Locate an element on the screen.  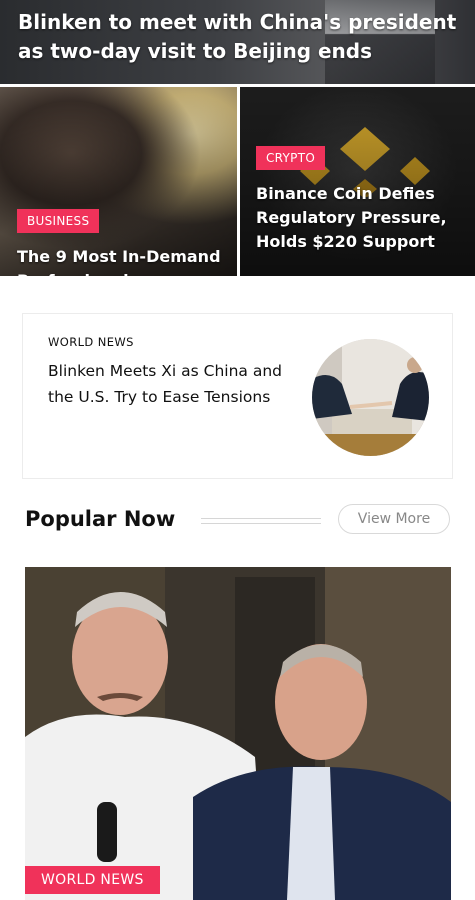
view-more-button: View More is located at coordinates (394, 519).